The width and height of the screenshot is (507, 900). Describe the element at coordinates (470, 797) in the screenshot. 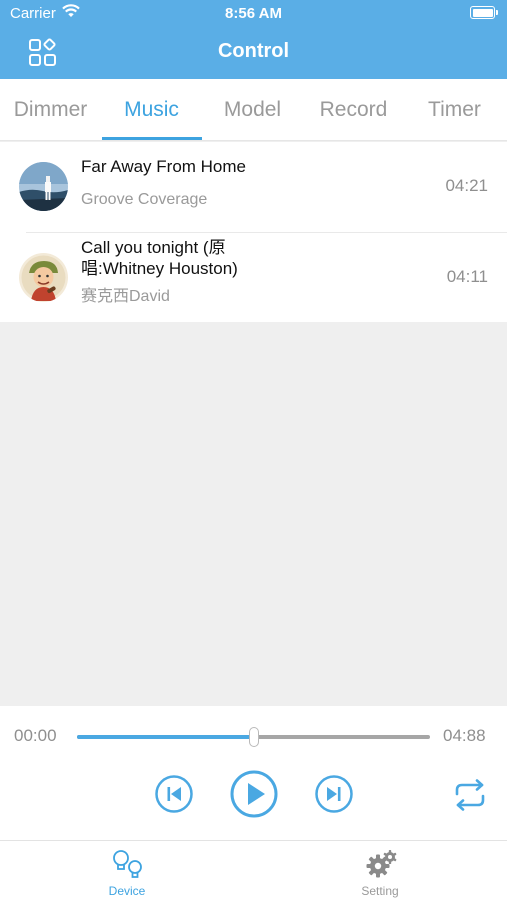

I see `repeat-icon` at that location.